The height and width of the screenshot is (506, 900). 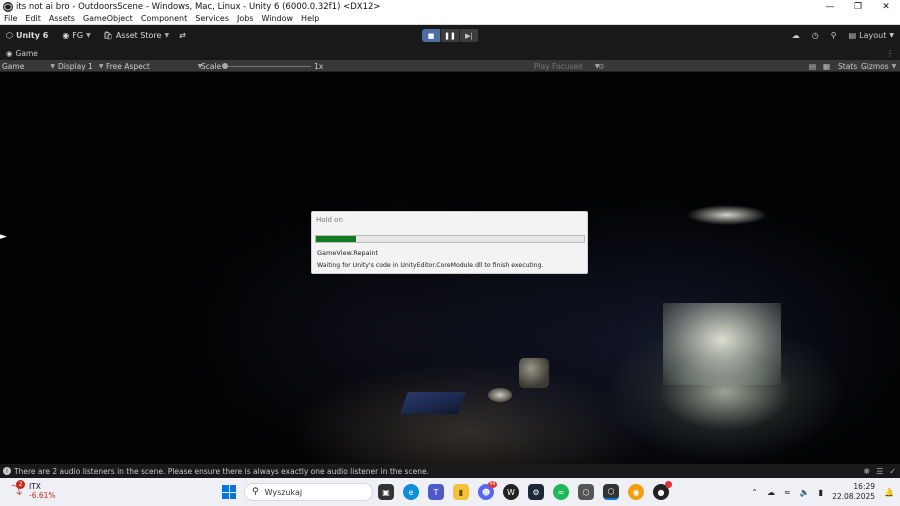 I want to click on menu-file: File, so click(x=10, y=18).